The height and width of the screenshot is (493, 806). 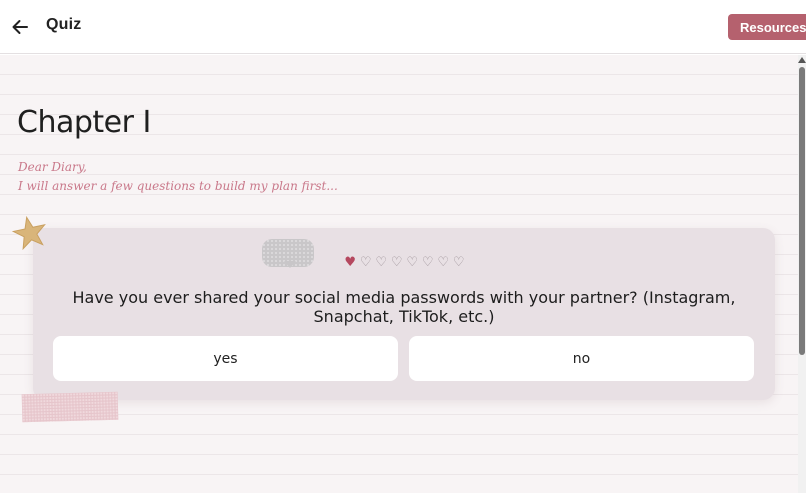 I want to click on page-title: Quiz, so click(x=64, y=24).